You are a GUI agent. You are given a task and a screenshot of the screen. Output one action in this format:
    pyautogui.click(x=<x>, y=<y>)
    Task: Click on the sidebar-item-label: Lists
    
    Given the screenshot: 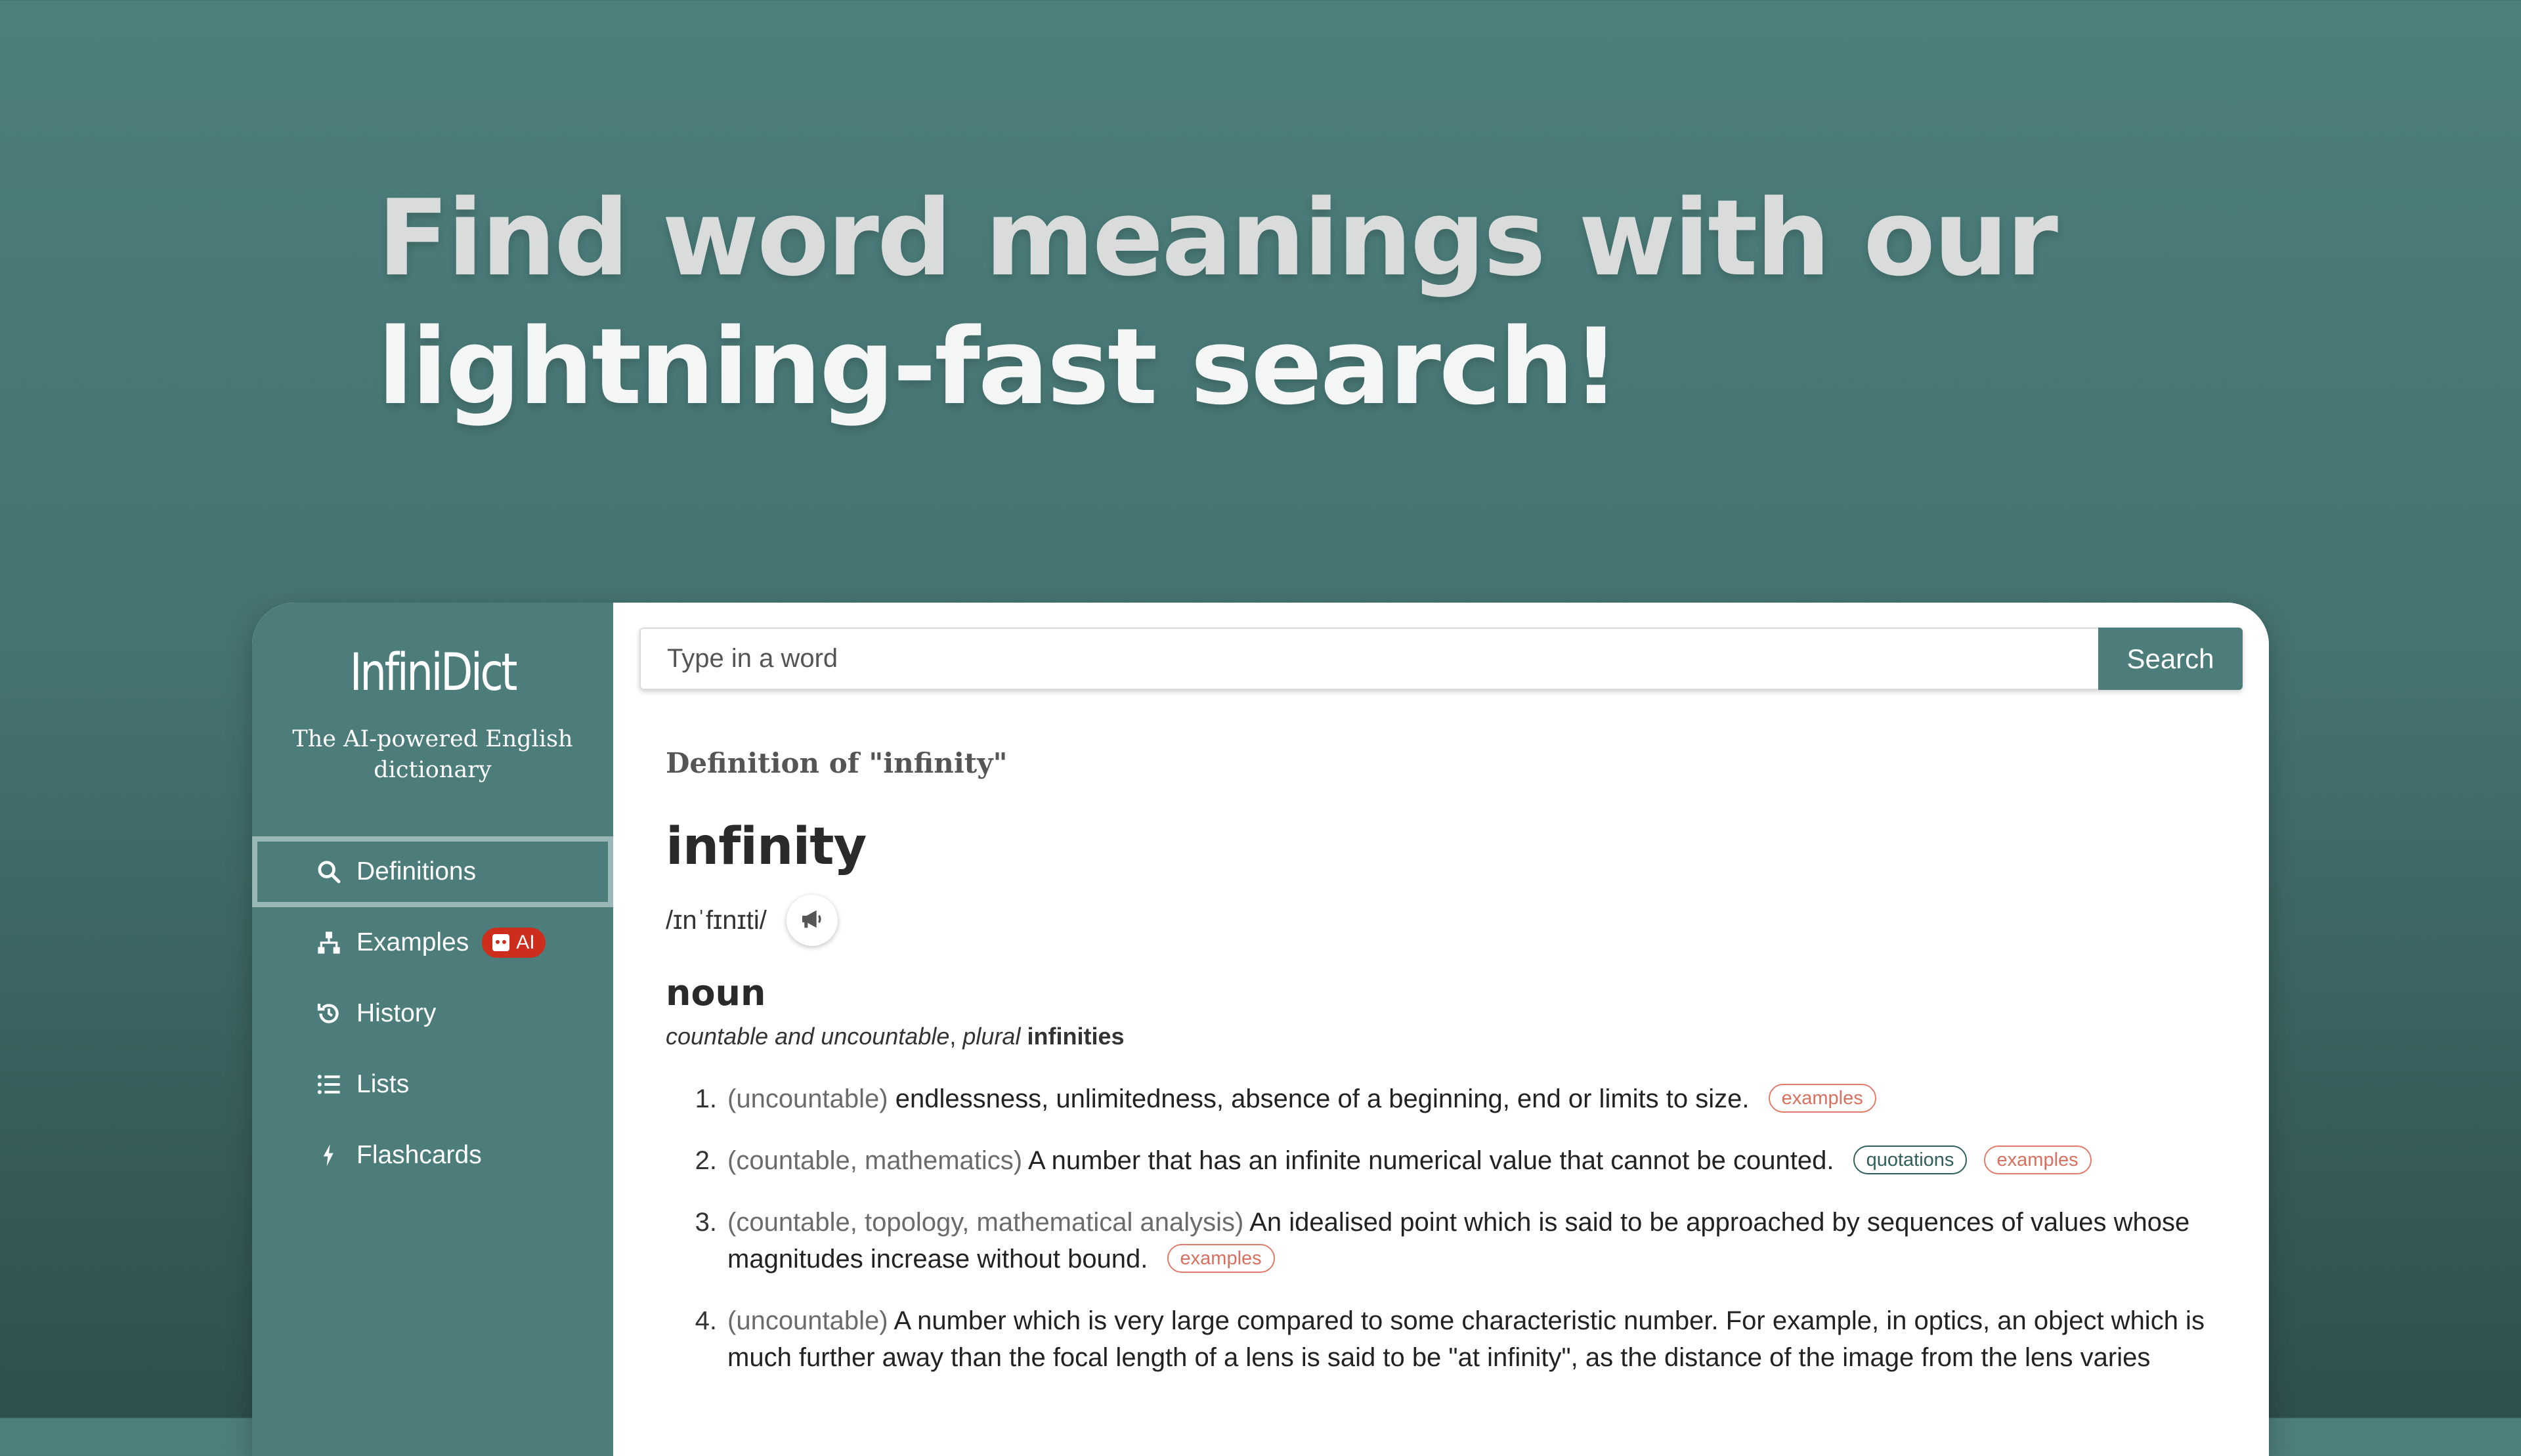 What is the action you would take?
    pyautogui.click(x=383, y=1084)
    